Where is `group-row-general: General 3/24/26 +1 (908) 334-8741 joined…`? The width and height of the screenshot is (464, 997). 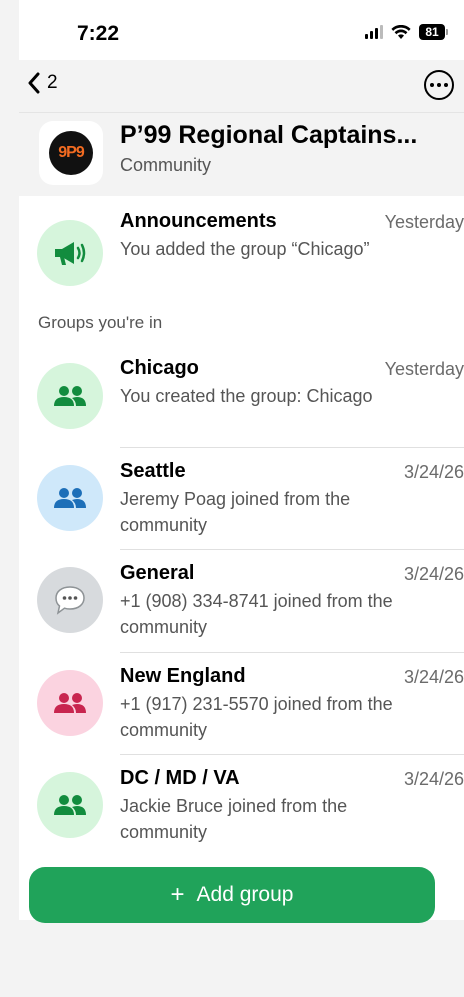
group-row-general: General 3/24/26 +1 (908) 334-8741 joined… is located at coordinates (241, 601).